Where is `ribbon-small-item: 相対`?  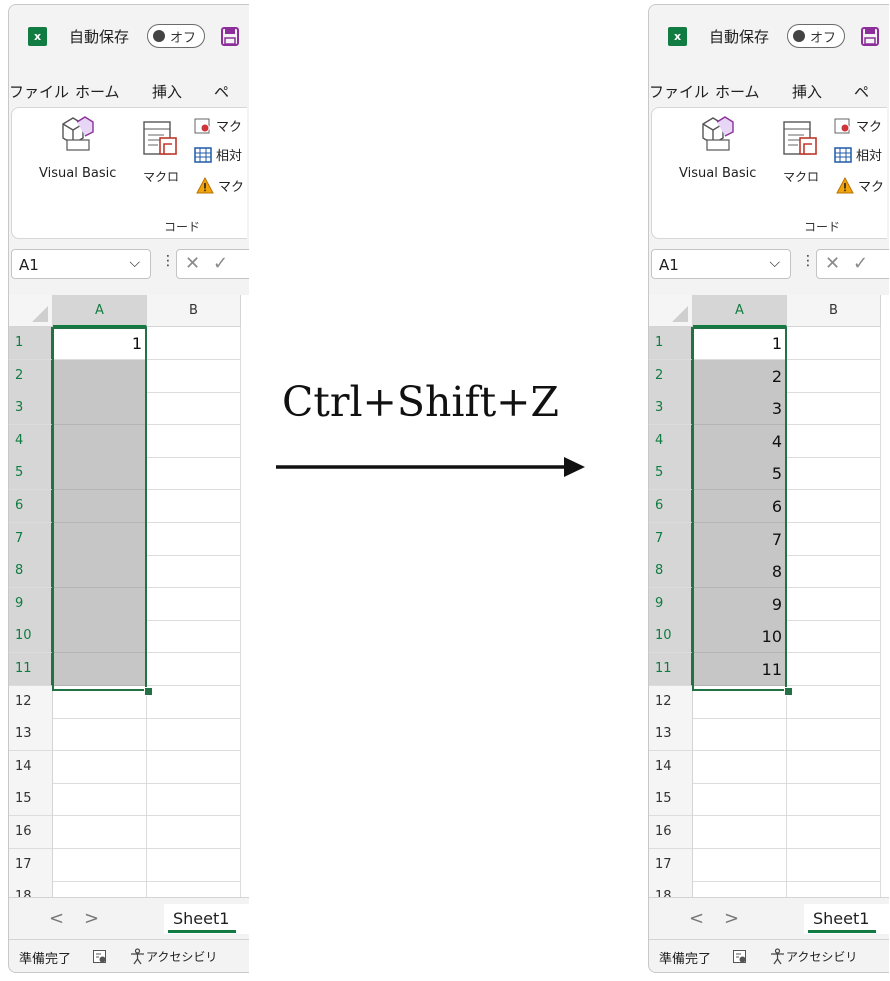
ribbon-small-item: 相対 is located at coordinates (221, 155).